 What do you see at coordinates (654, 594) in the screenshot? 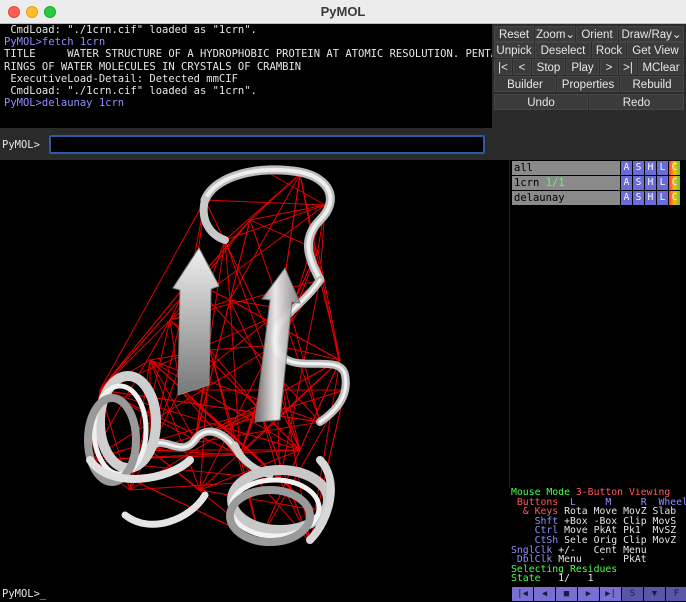
I see `scene-menu-icon: ▼` at bounding box center [654, 594].